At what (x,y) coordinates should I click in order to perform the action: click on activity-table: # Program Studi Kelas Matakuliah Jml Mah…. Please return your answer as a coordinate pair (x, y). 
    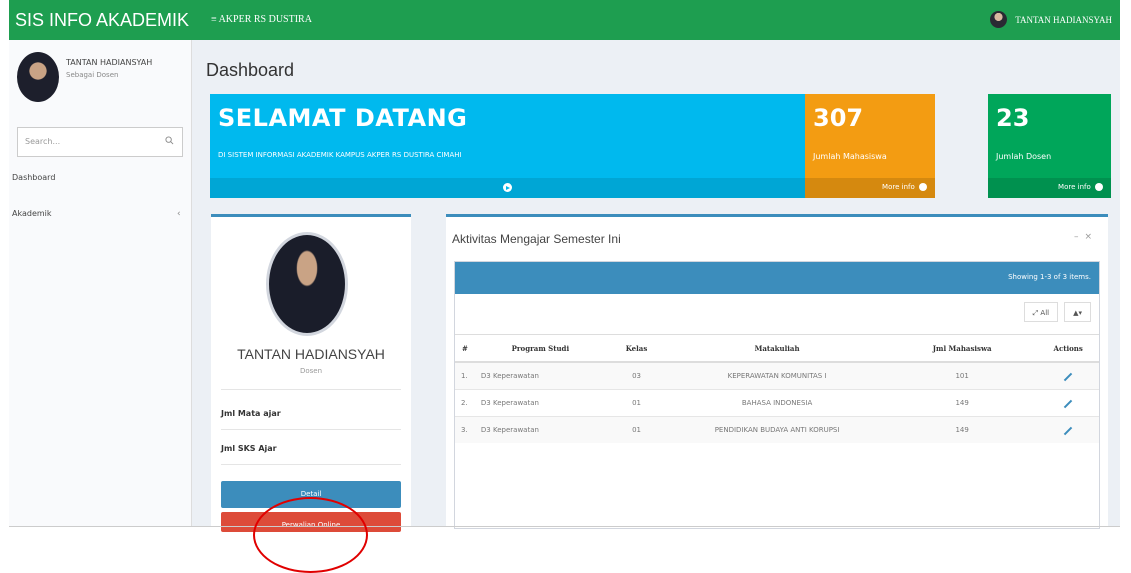
    Looking at the image, I should click on (777, 388).